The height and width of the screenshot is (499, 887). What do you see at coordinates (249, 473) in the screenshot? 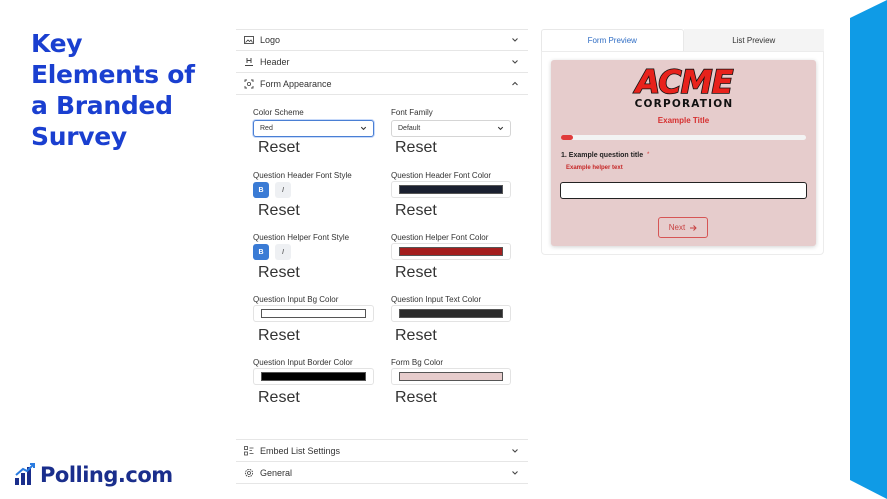
I see `gear-icon` at bounding box center [249, 473].